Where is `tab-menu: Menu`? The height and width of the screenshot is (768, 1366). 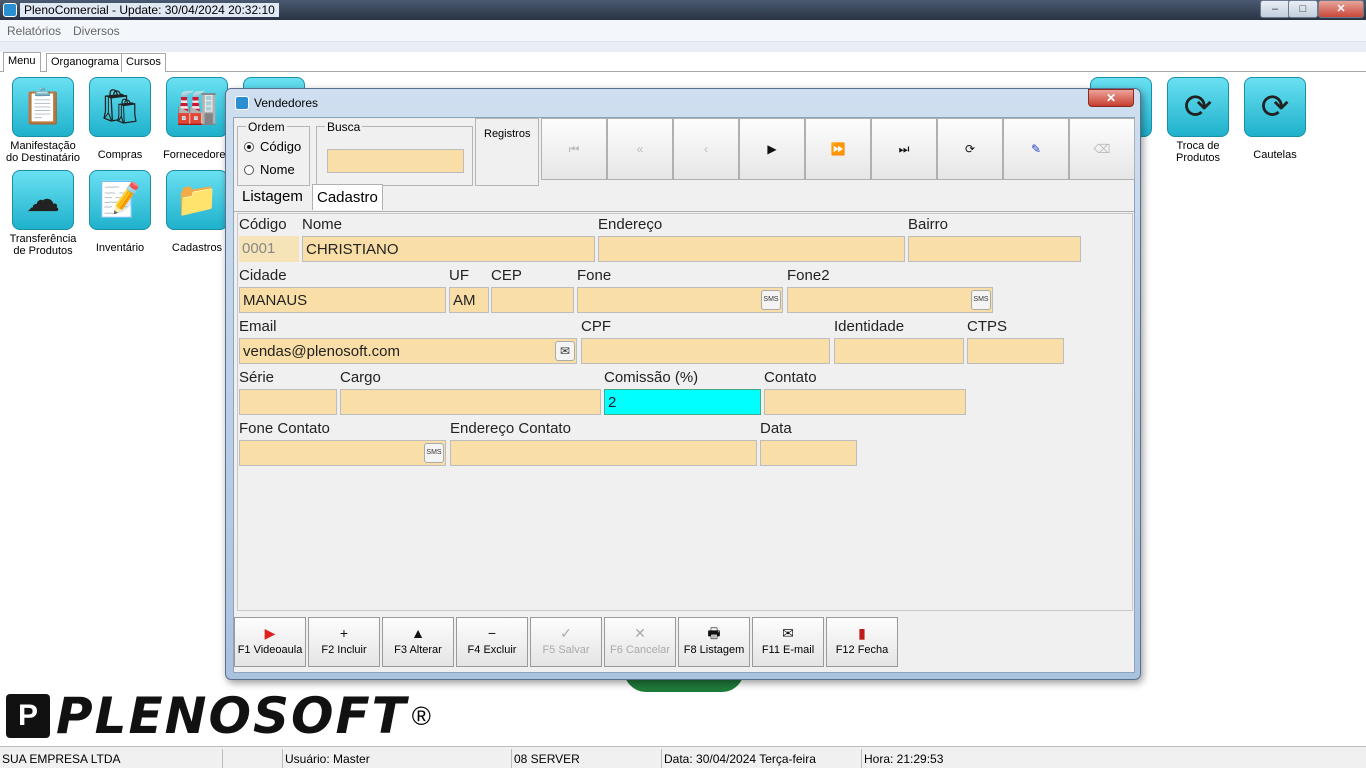
tab-menu: Menu is located at coordinates (22, 62).